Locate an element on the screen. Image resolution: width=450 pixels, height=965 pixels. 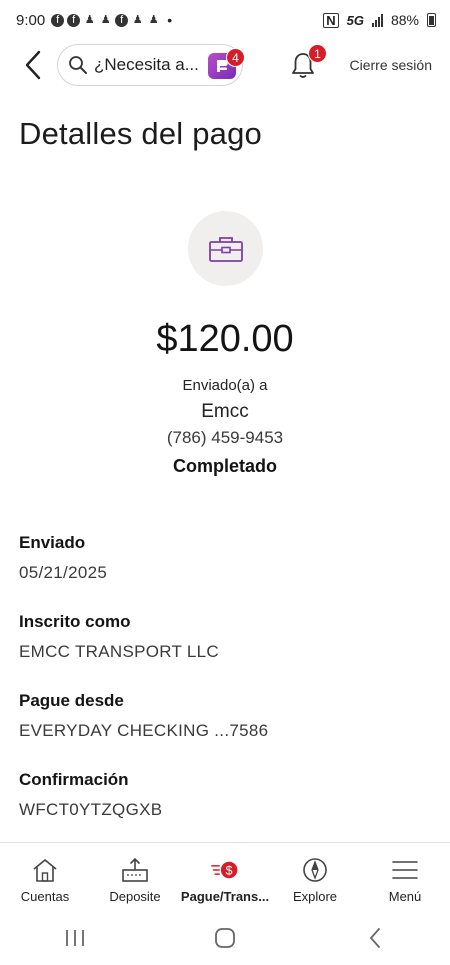
search-assistant-field: ¿Necesita a... 4 is located at coordinates (151, 65).